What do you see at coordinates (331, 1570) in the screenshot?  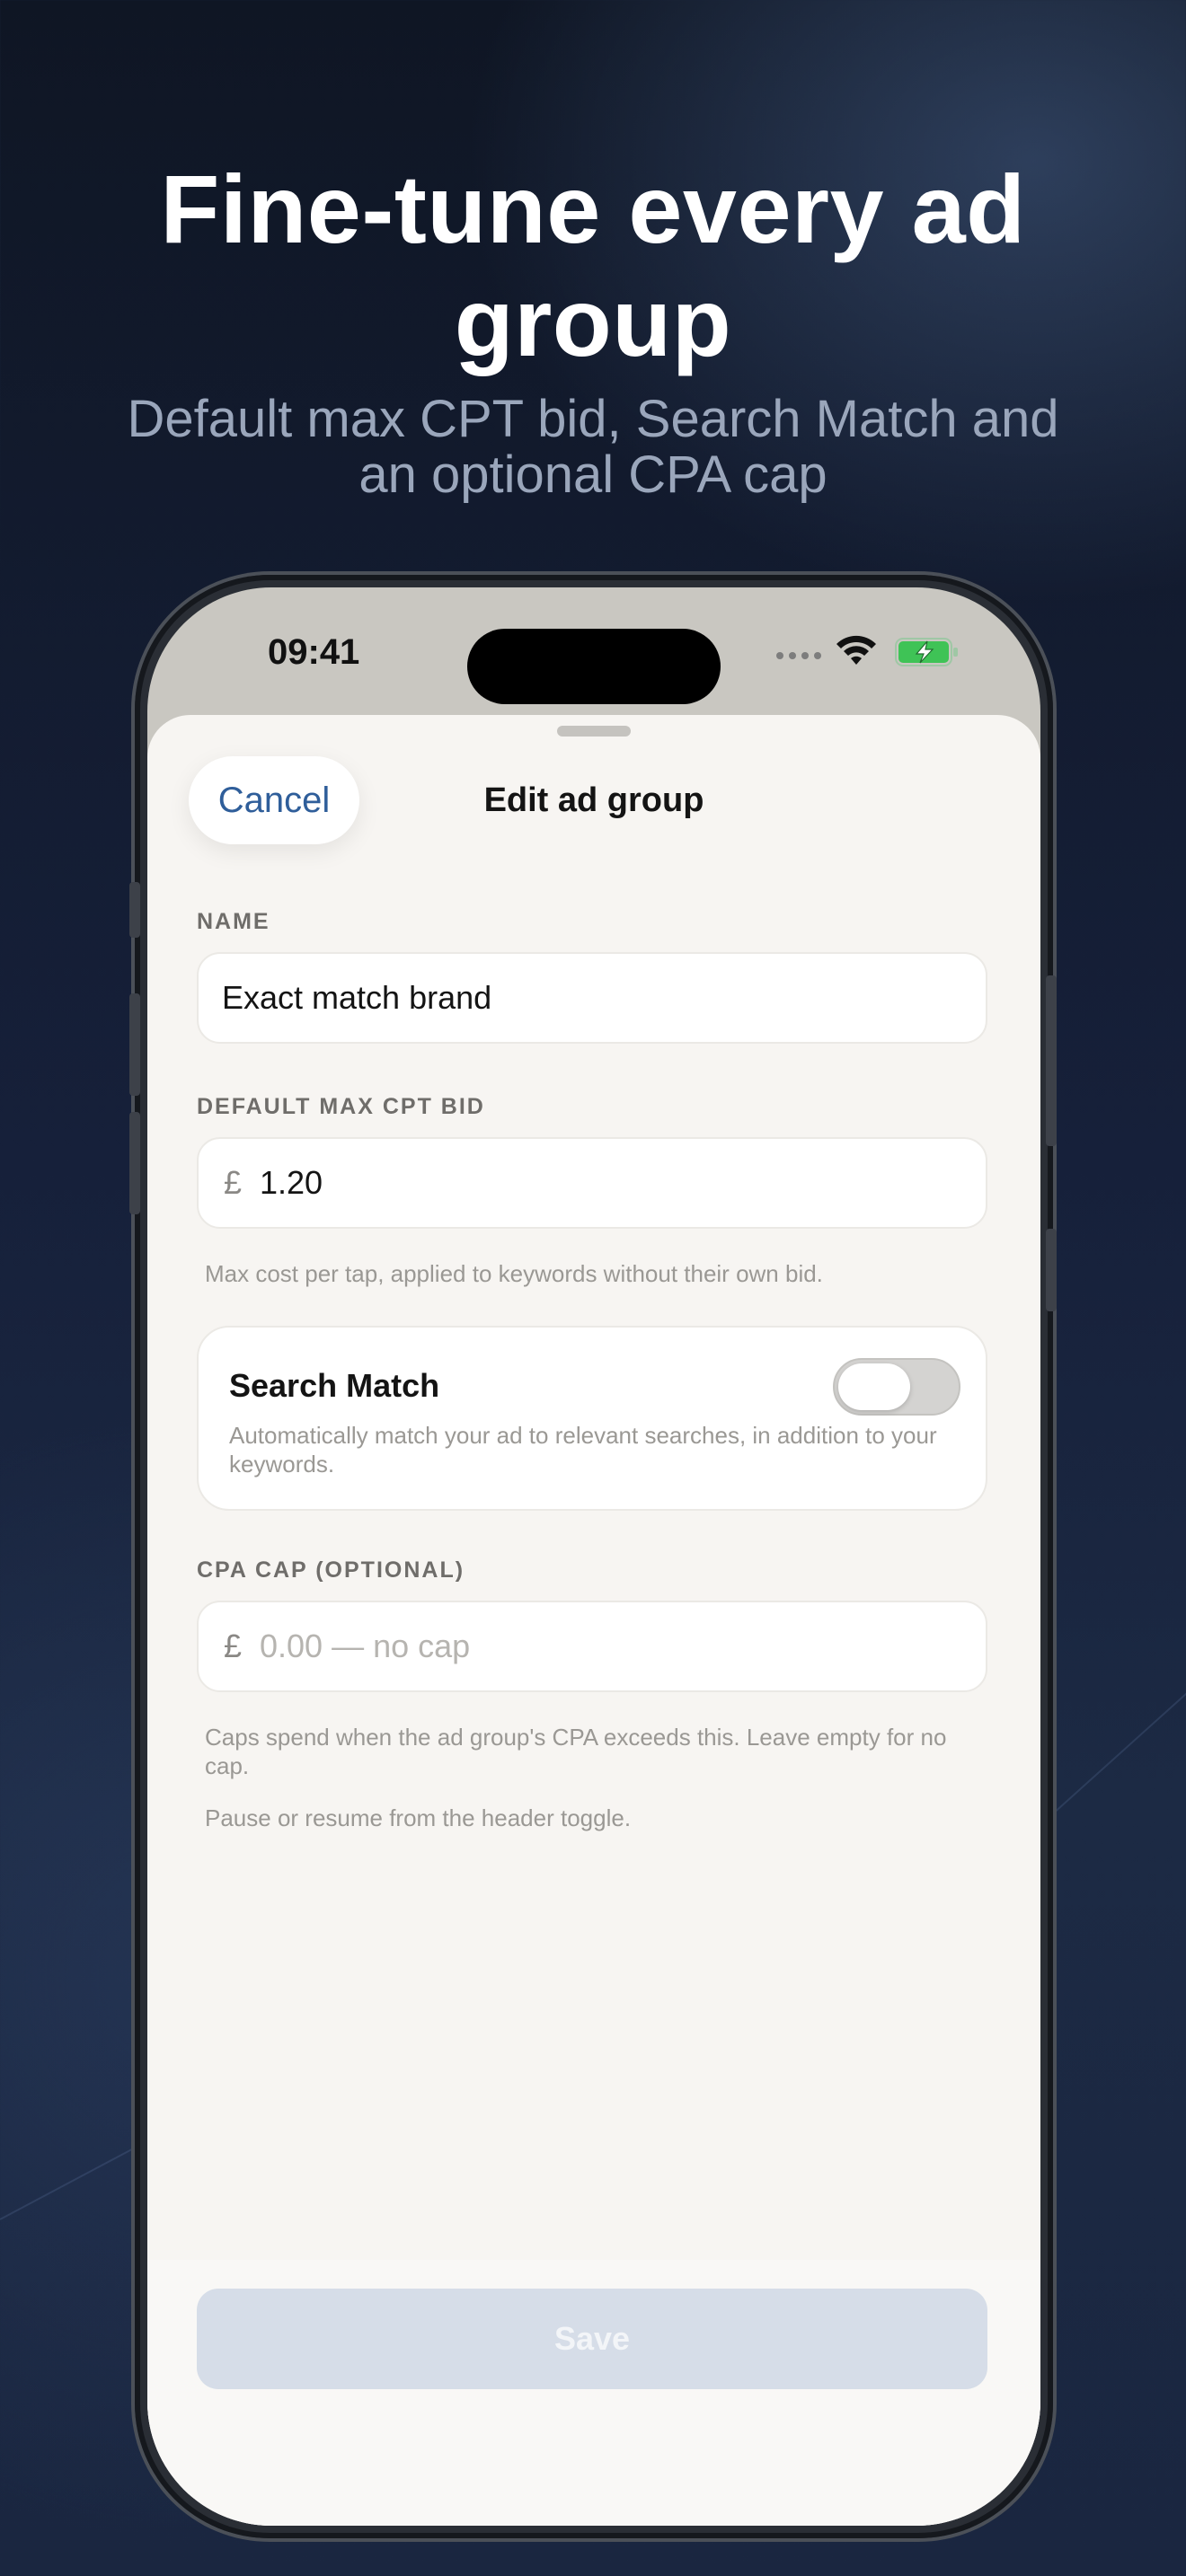 I see `cpa-cap-label: CPA CAP (OPTIONAL)` at bounding box center [331, 1570].